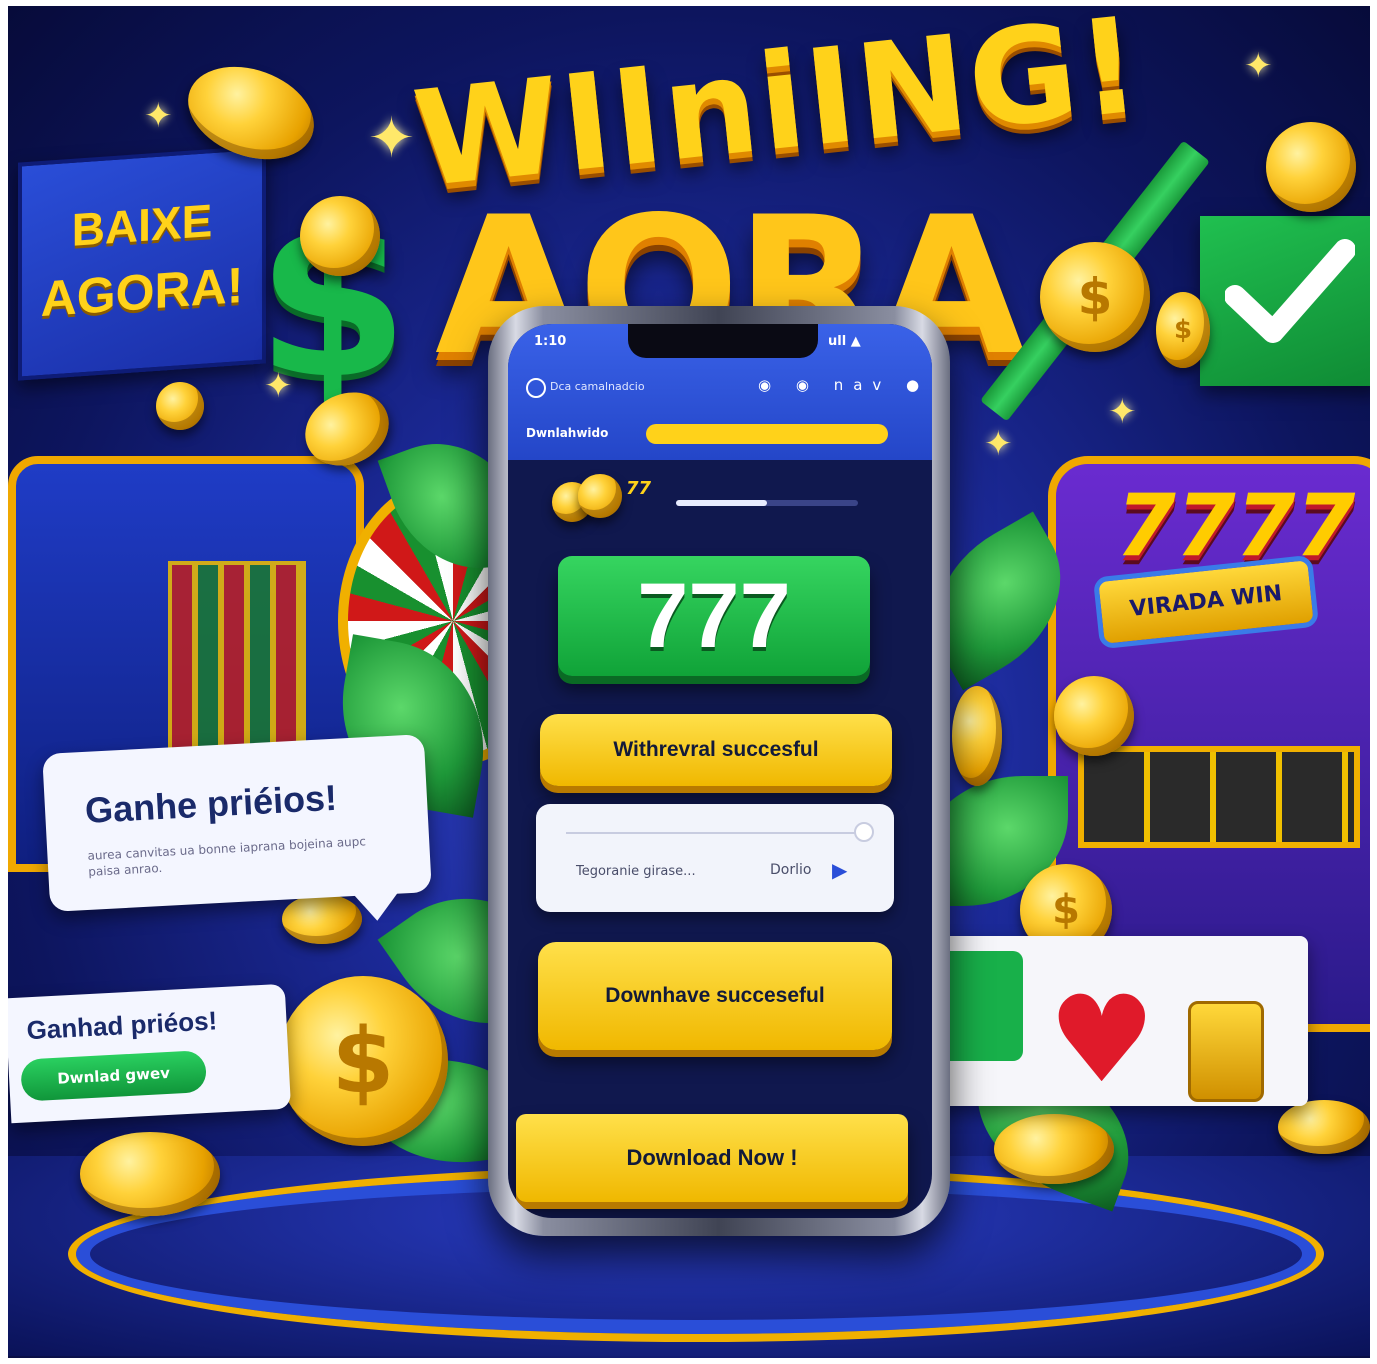 The image size is (1377, 1364). What do you see at coordinates (714, 616) in the screenshot?
I see `jackpot-777-button: 777` at bounding box center [714, 616].